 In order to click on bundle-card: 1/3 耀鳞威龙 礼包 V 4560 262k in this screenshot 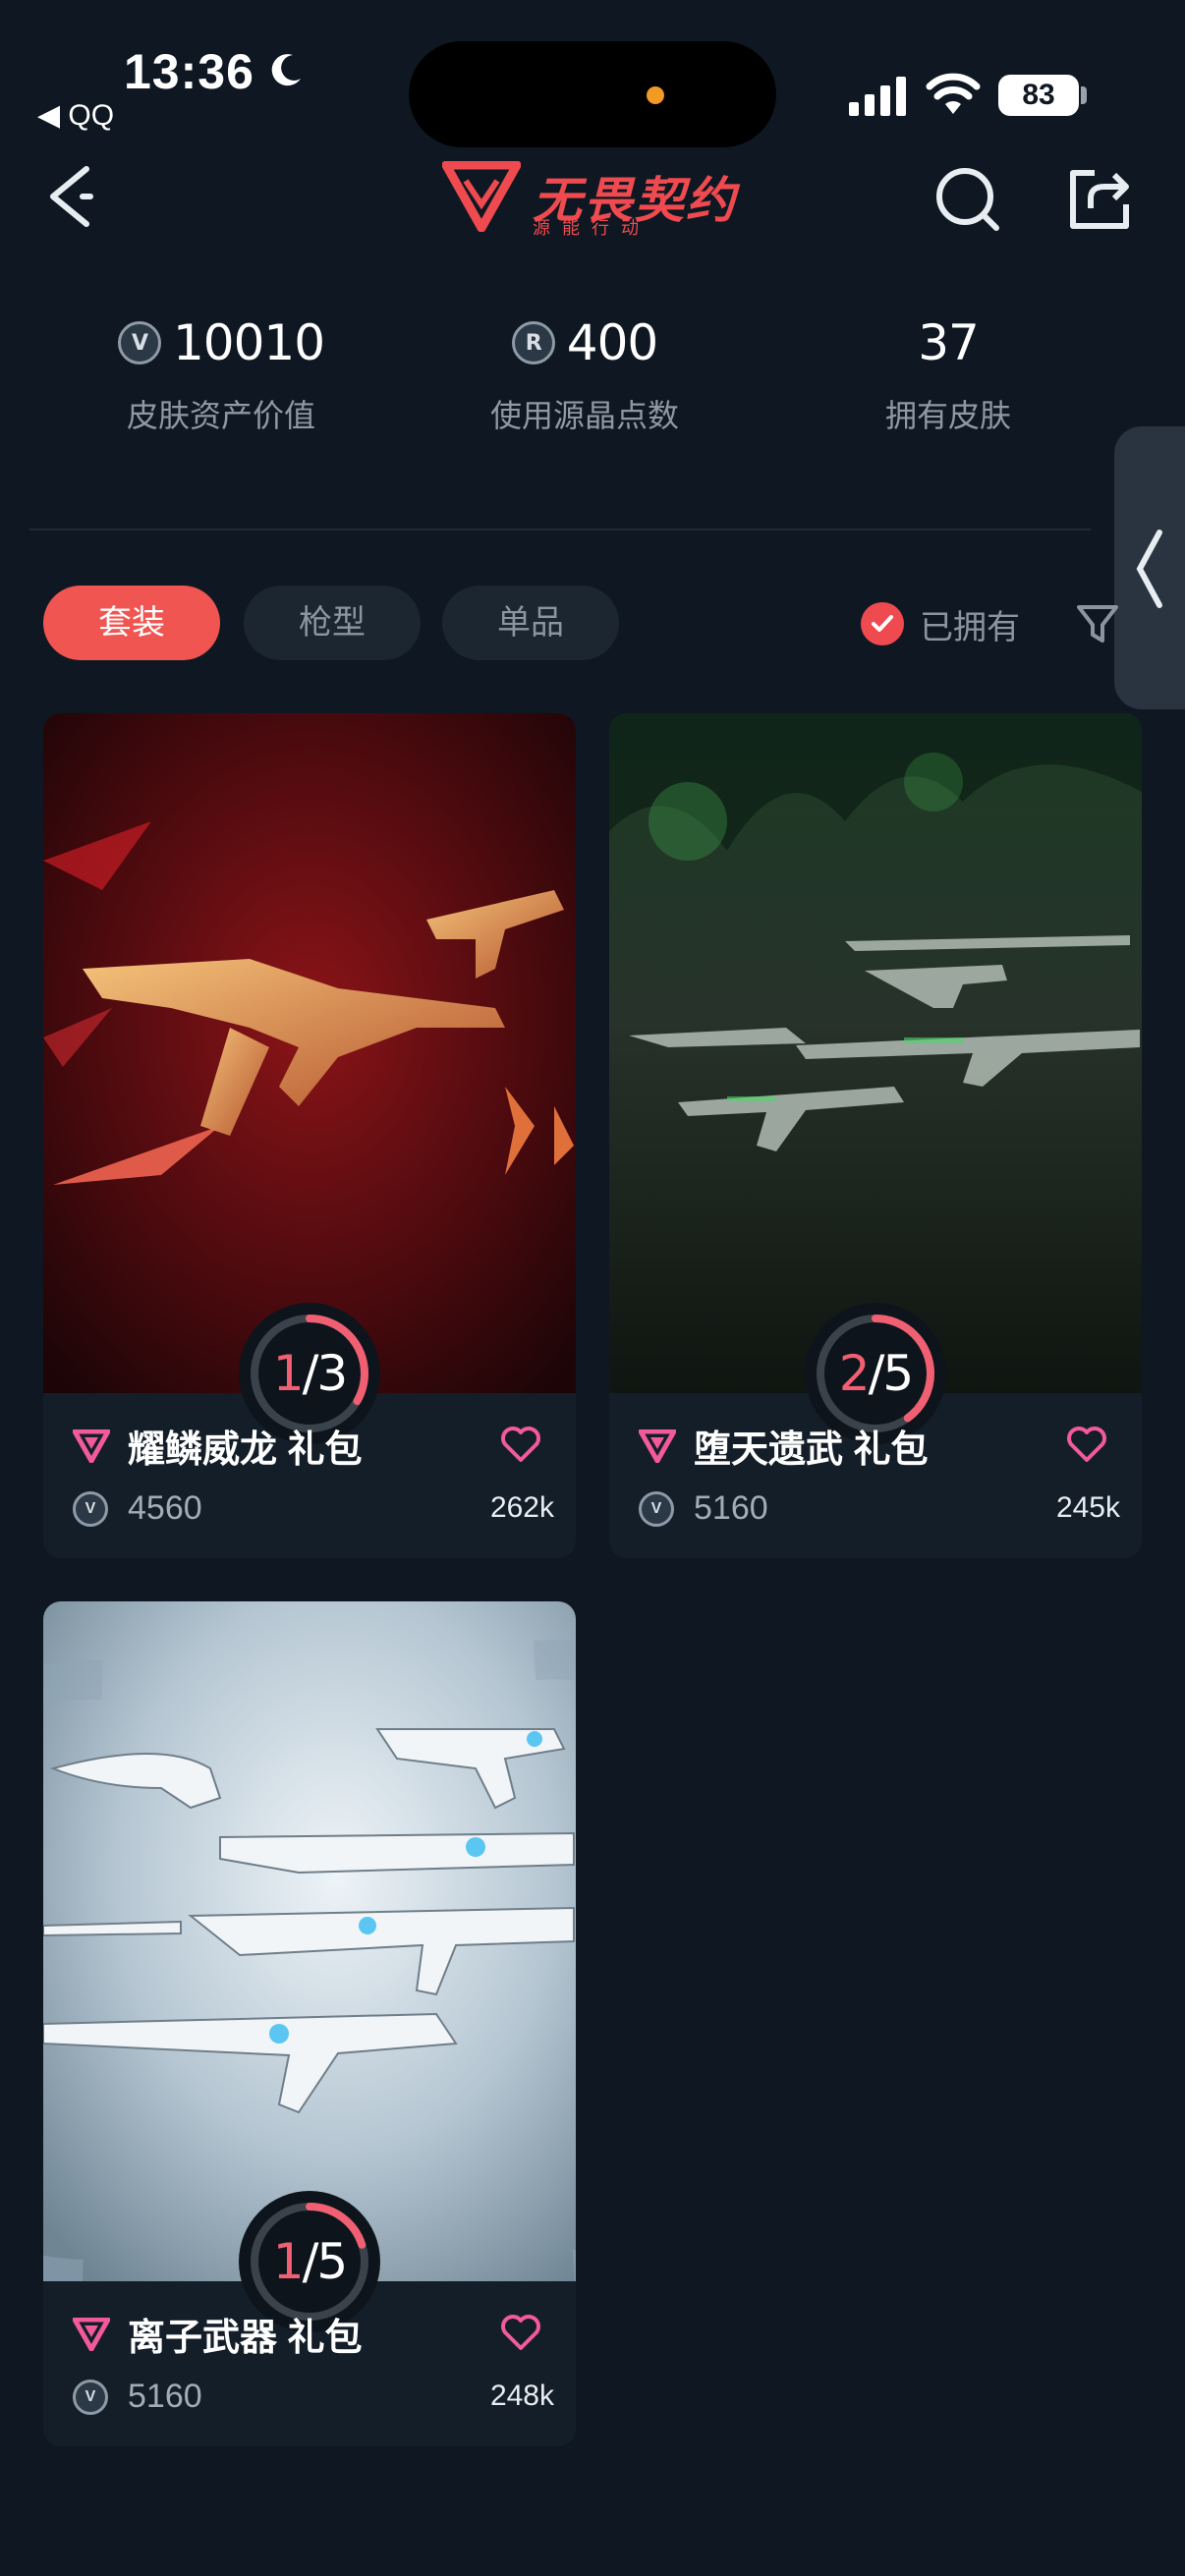, I will do `click(310, 1135)`.